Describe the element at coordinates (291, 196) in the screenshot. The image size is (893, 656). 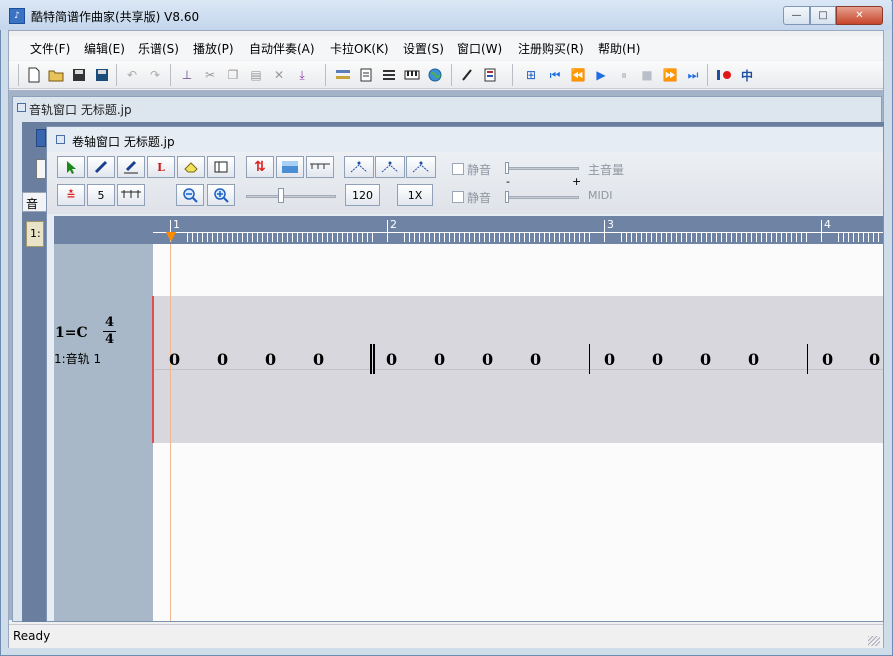
I see `zoom-slider` at that location.